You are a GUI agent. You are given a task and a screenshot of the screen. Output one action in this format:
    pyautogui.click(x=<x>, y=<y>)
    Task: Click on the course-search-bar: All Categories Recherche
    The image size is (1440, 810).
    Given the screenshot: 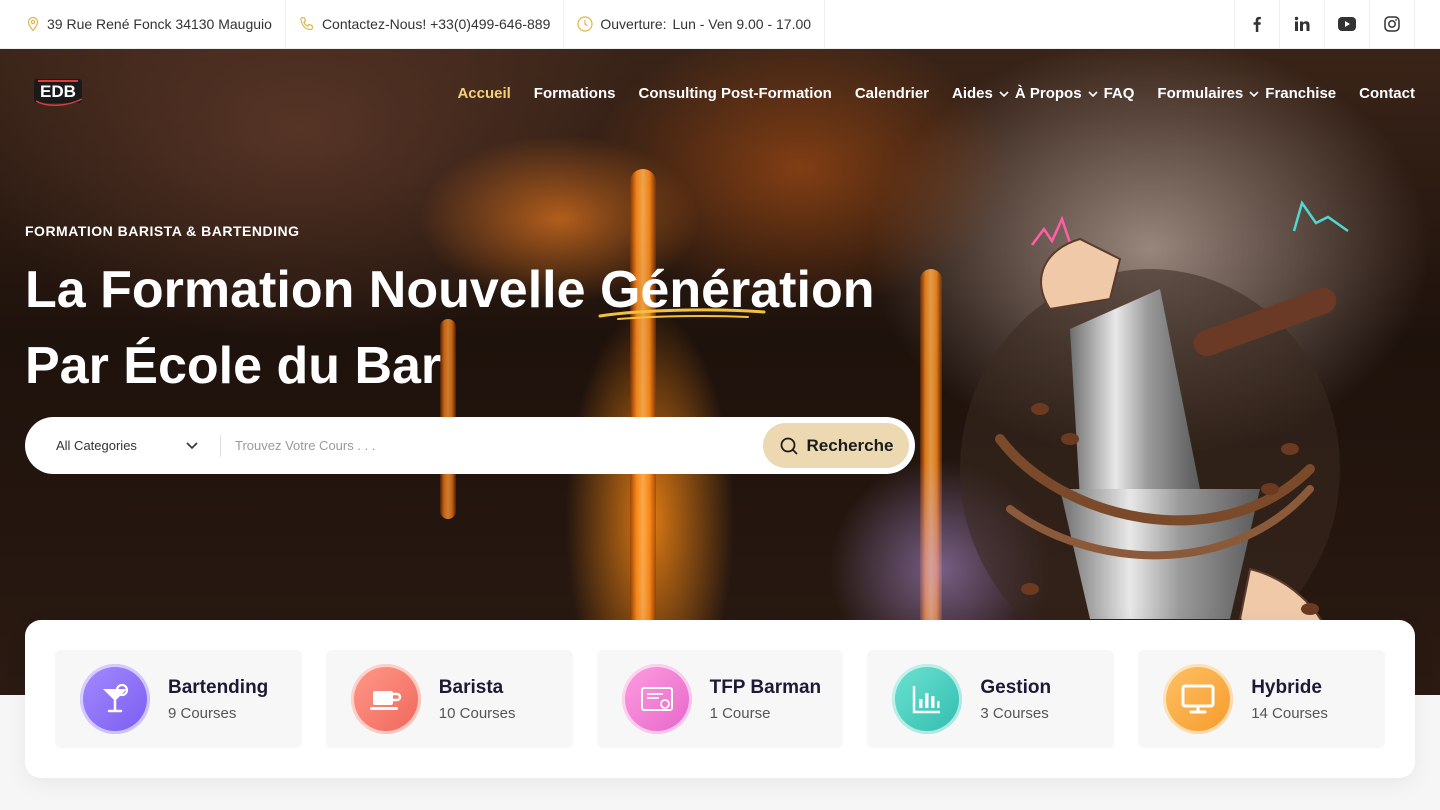 What is the action you would take?
    pyautogui.click(x=470, y=445)
    